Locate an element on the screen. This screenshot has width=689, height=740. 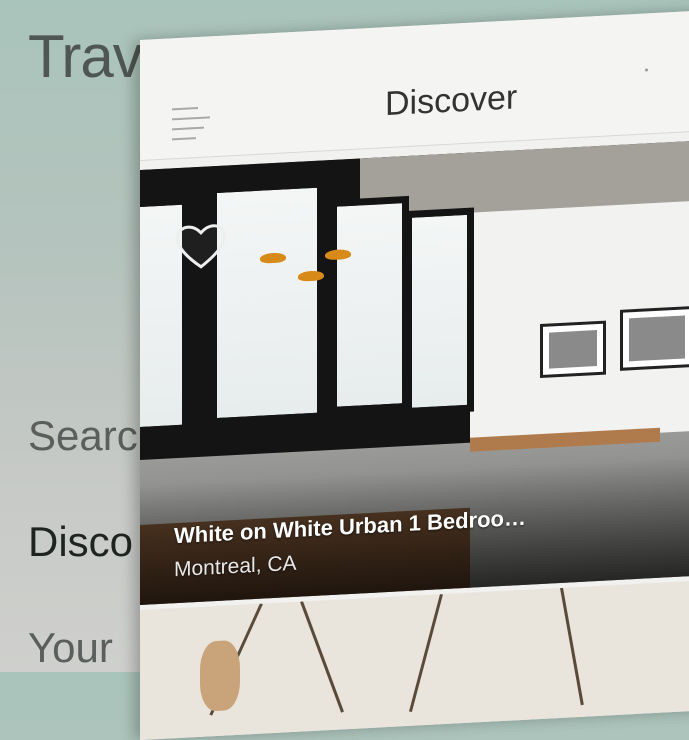
heart-outline-icon is located at coordinates (201, 245).